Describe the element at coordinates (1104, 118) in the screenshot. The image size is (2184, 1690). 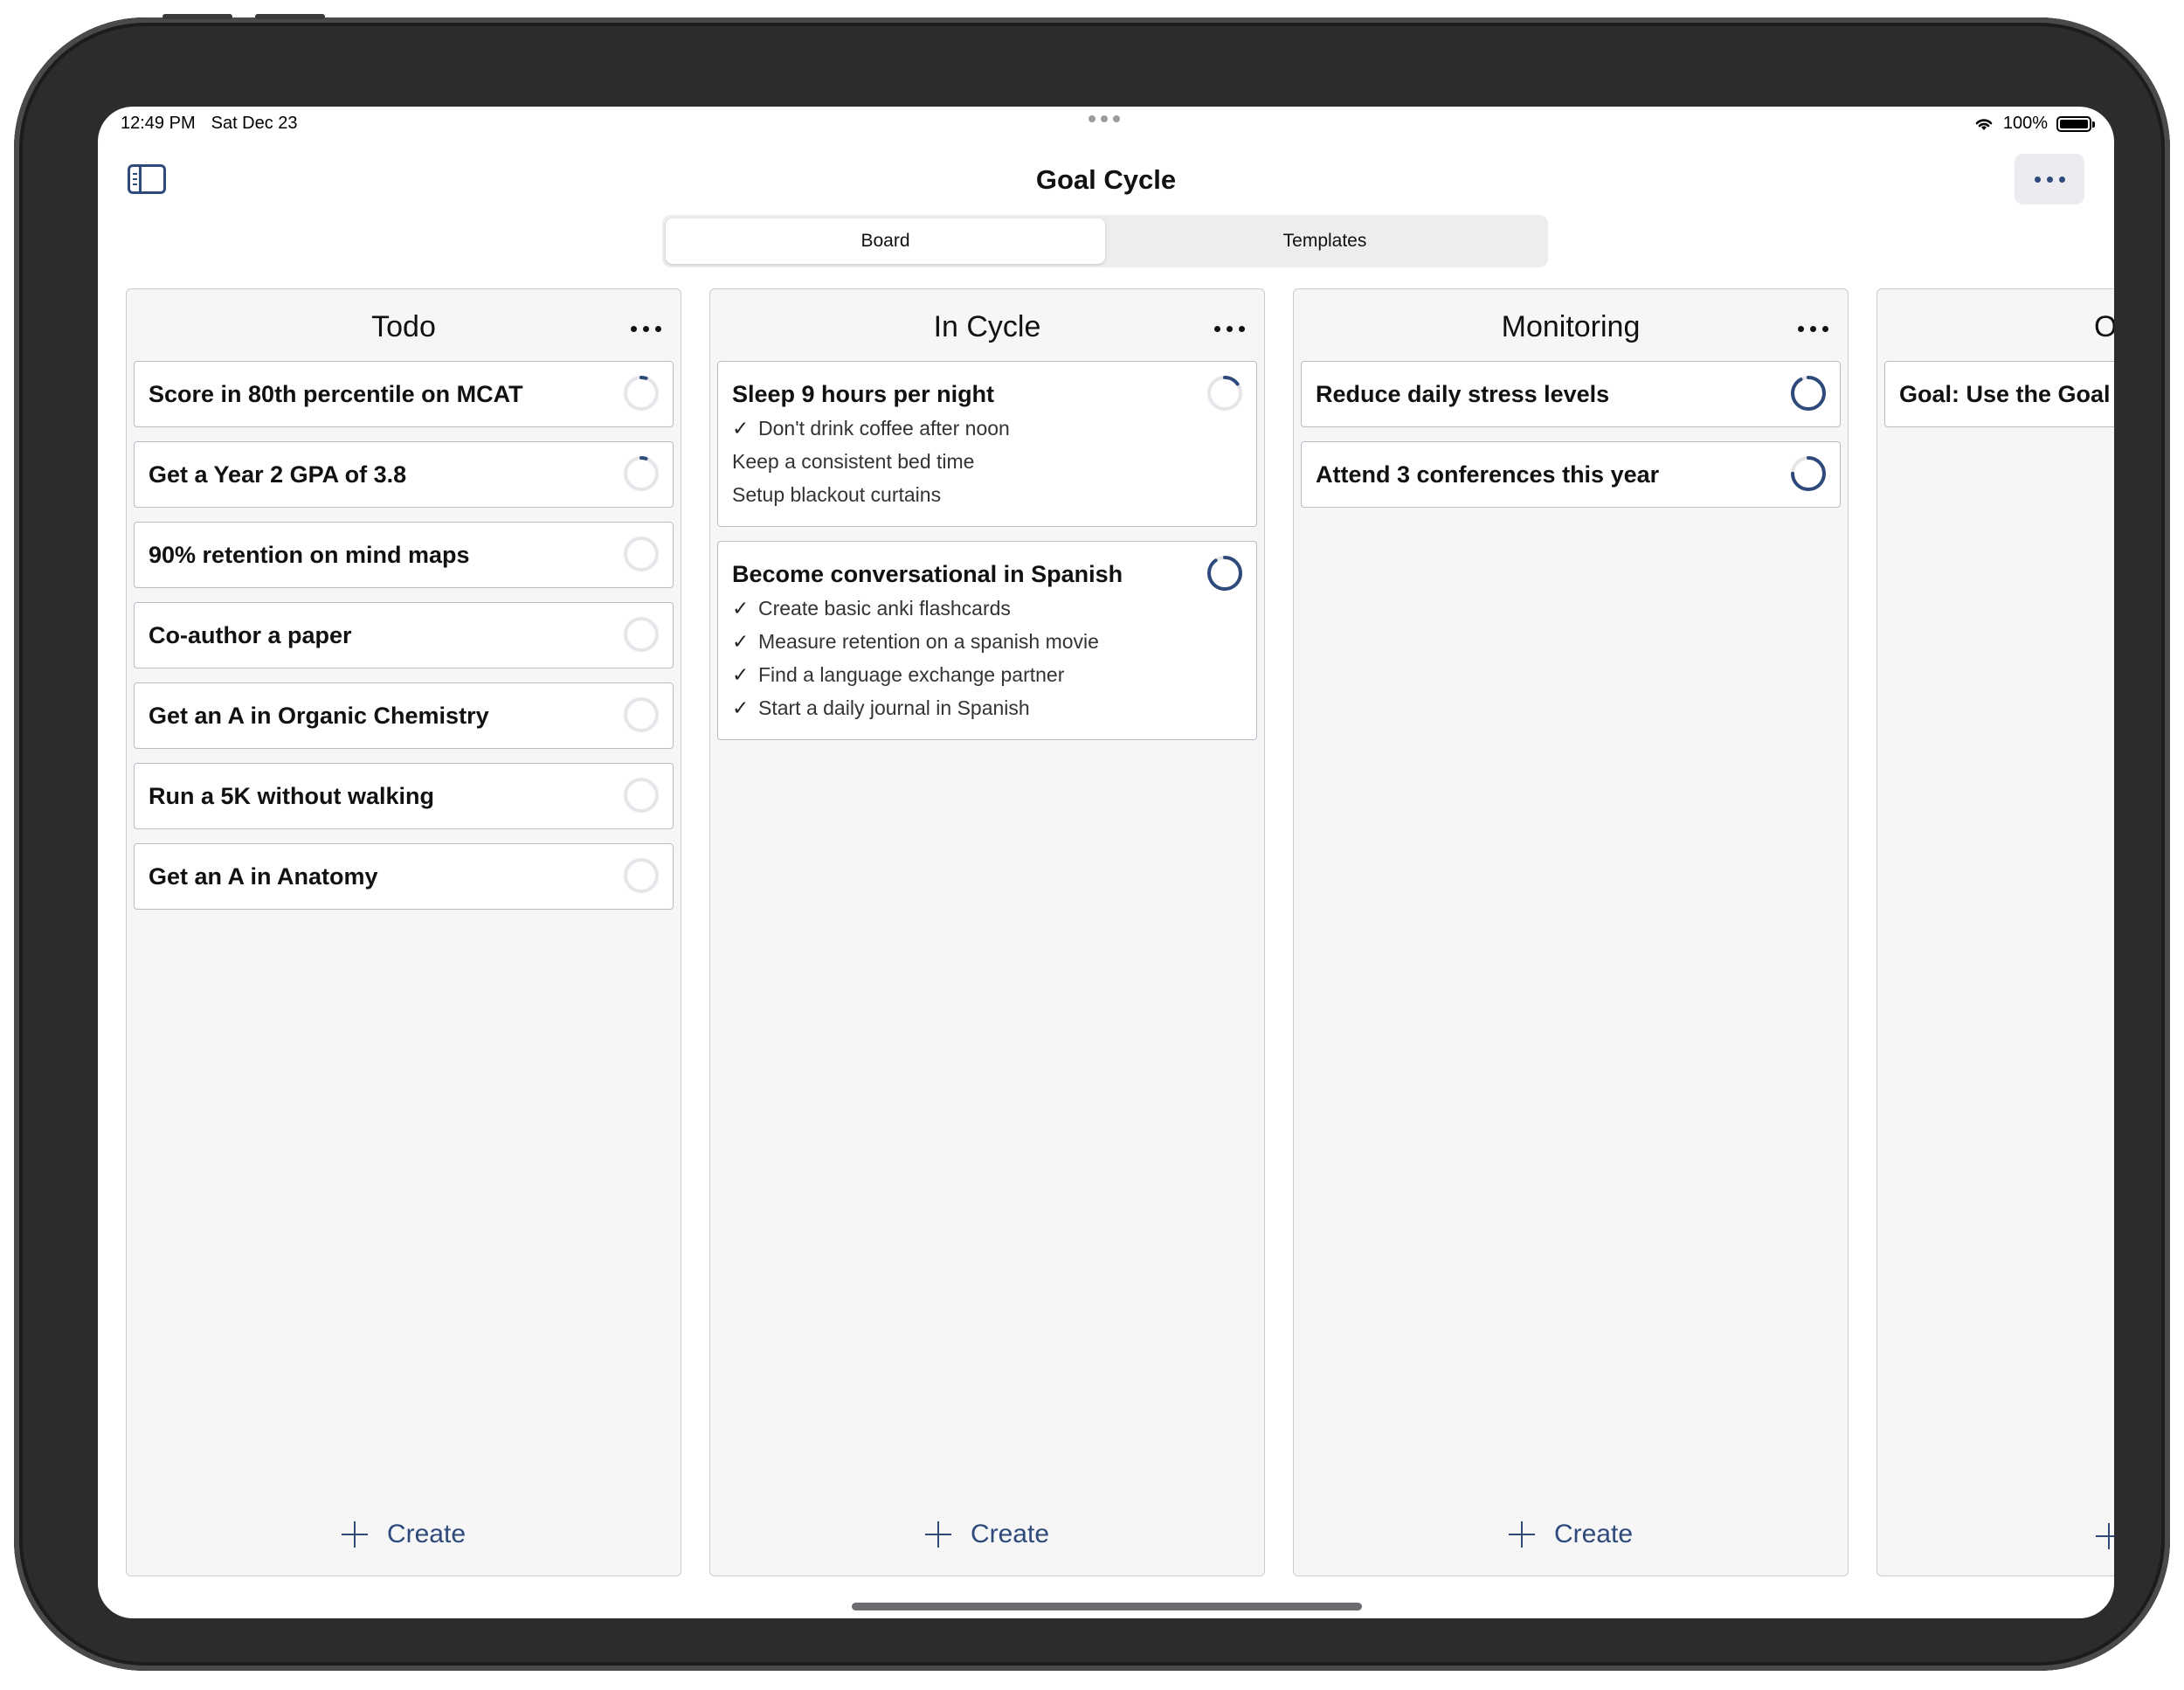
I see `multitasking-dots-icon` at that location.